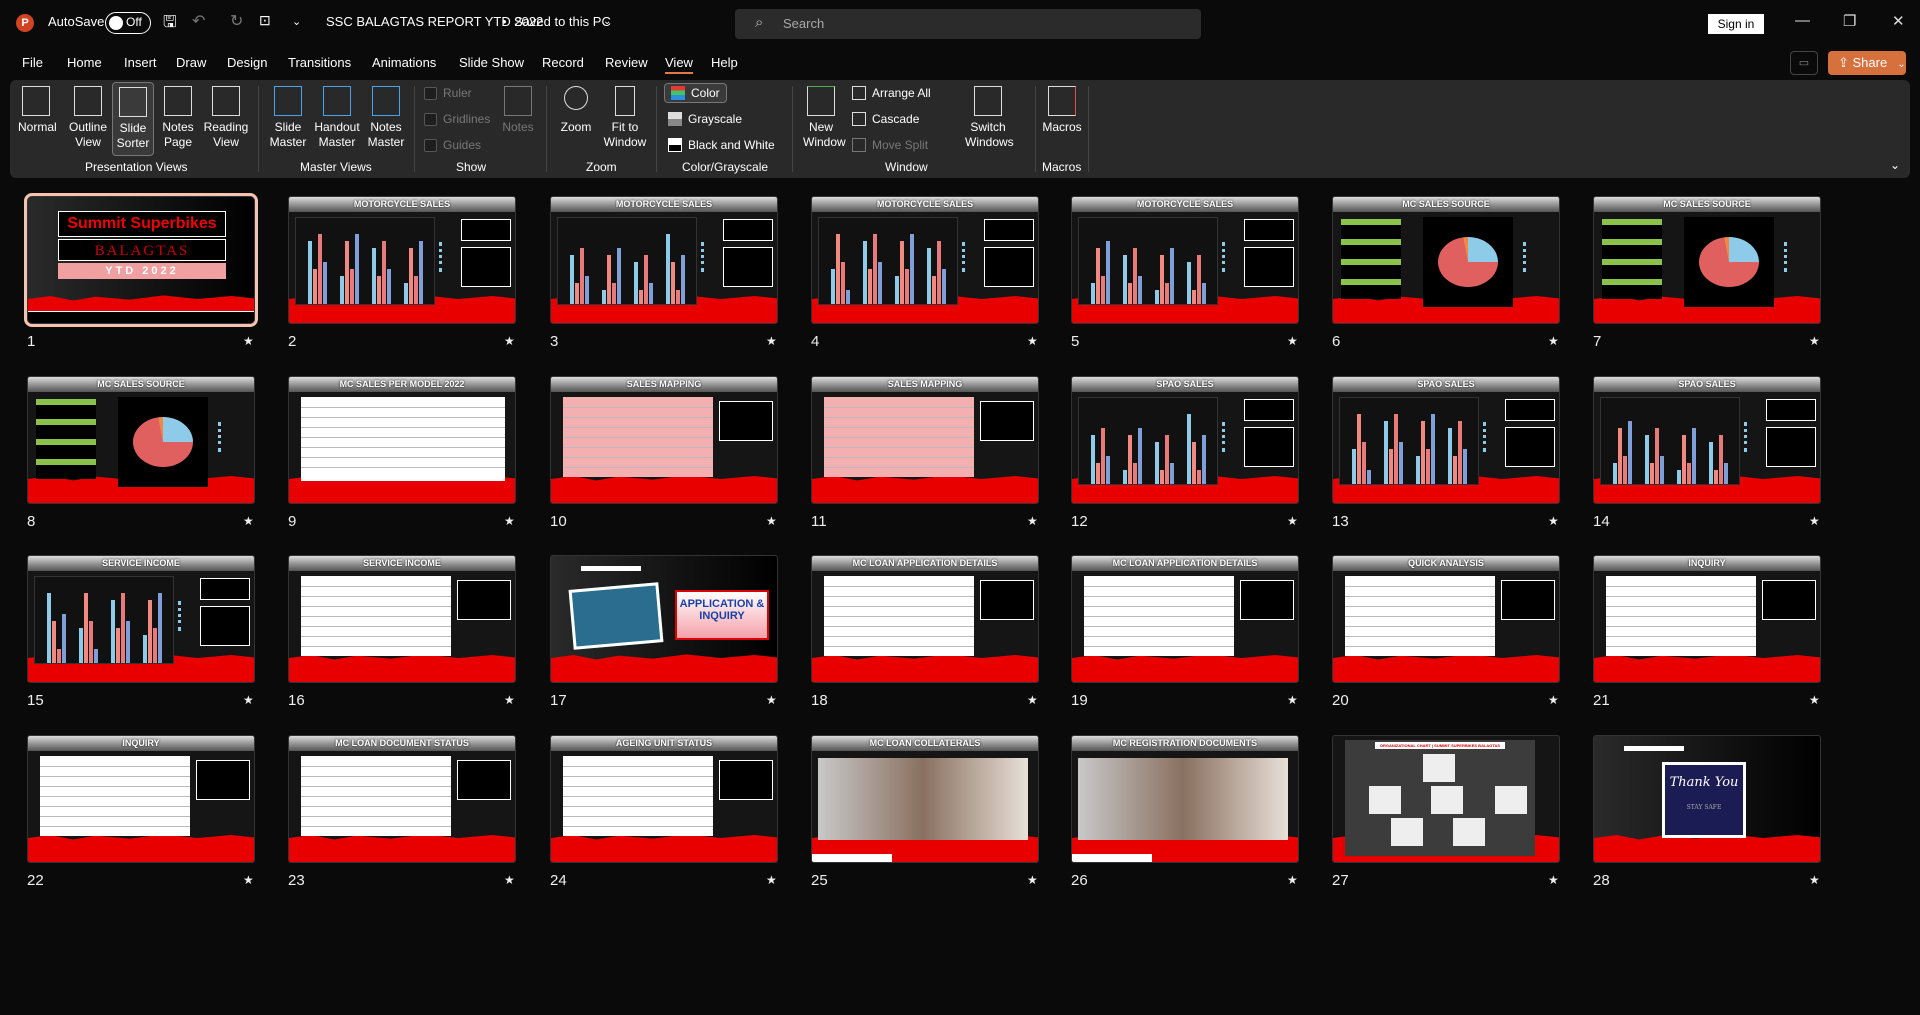 The width and height of the screenshot is (1920, 1015). I want to click on slide-thumbnail: Summit Superbikes BALAGTAS YTD 2022, so click(141, 260).